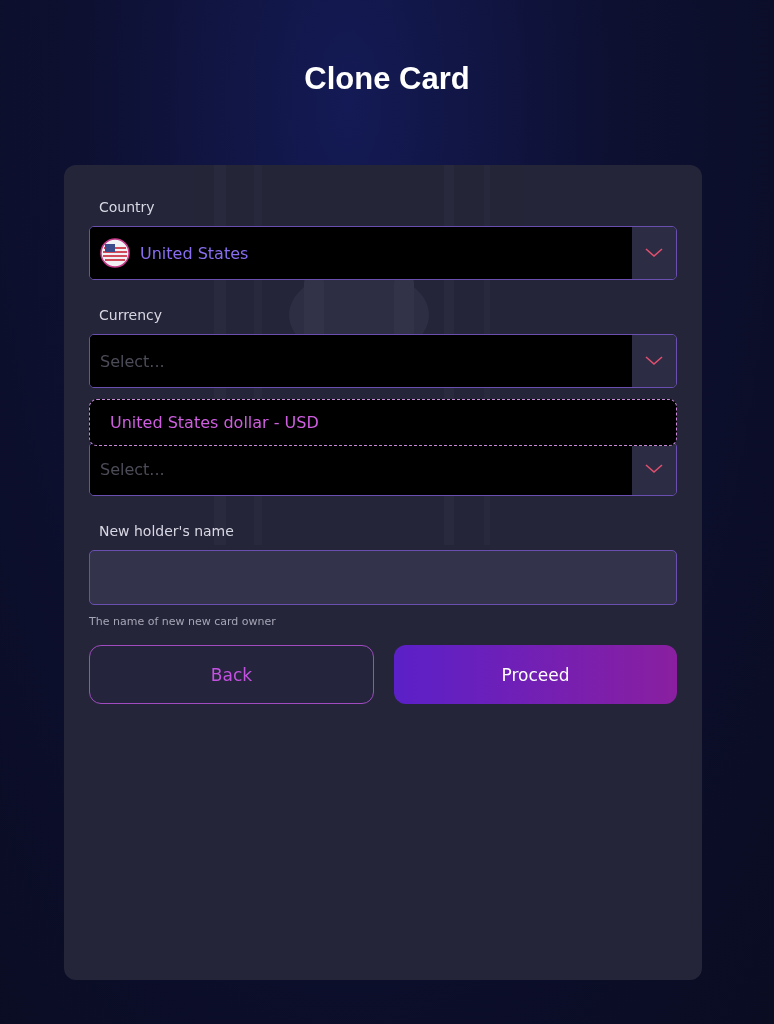 The image size is (774, 1024). Describe the element at coordinates (127, 207) in the screenshot. I see `field-label: Country` at that location.